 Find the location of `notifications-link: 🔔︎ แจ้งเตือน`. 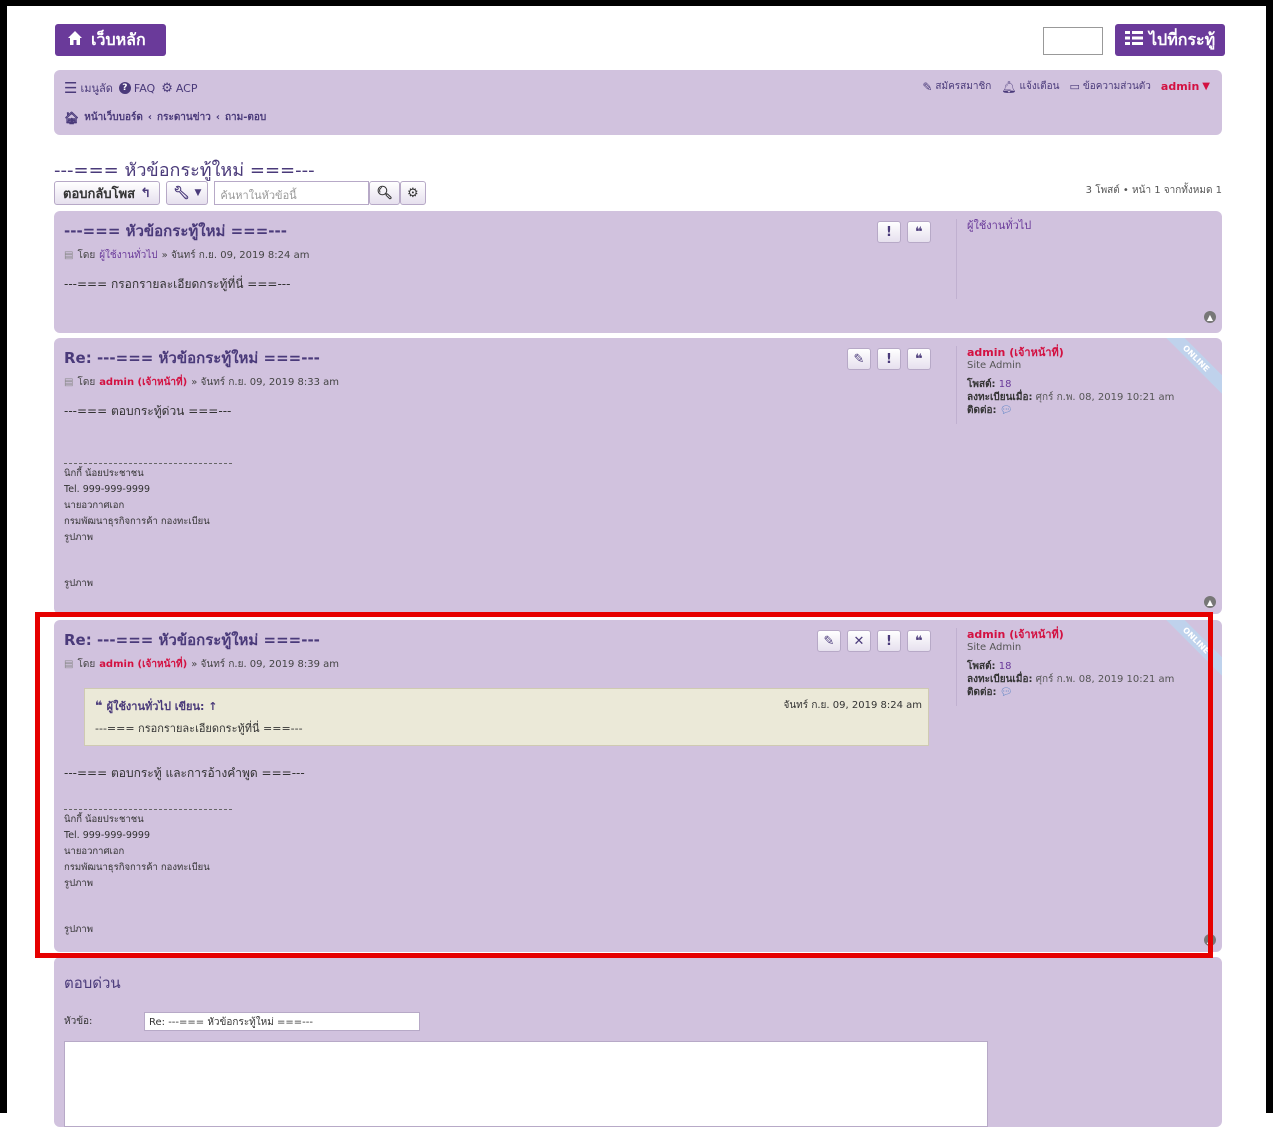

notifications-link: 🔔︎ แจ้งเตือน is located at coordinates (1030, 86).